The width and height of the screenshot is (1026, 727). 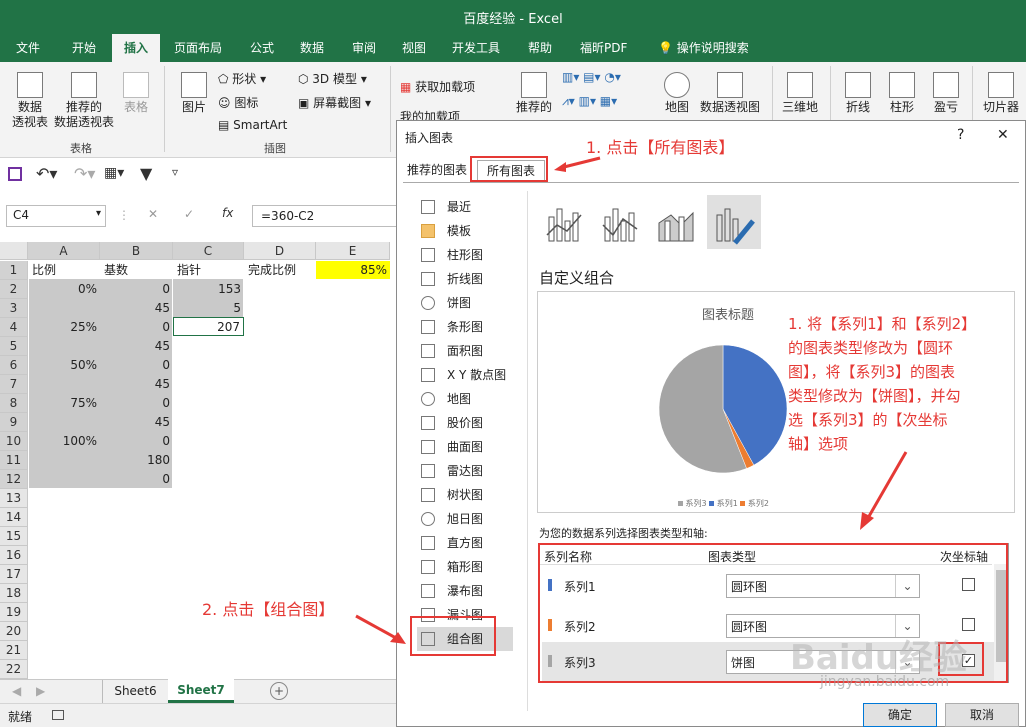 What do you see at coordinates (677, 93) in the screenshot?
I see `map-chart-button: 地图` at bounding box center [677, 93].